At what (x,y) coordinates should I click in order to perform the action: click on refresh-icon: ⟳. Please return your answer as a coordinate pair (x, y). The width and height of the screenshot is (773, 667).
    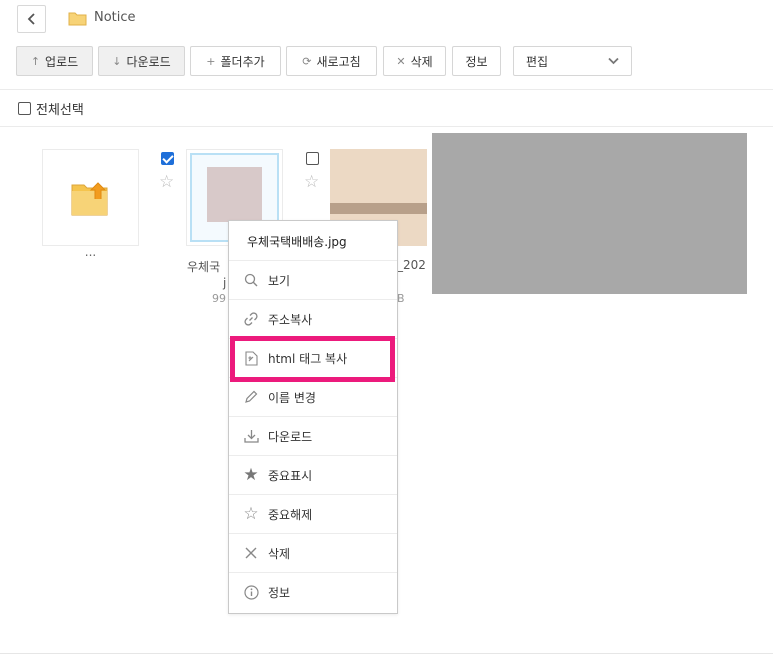
    Looking at the image, I should click on (307, 61).